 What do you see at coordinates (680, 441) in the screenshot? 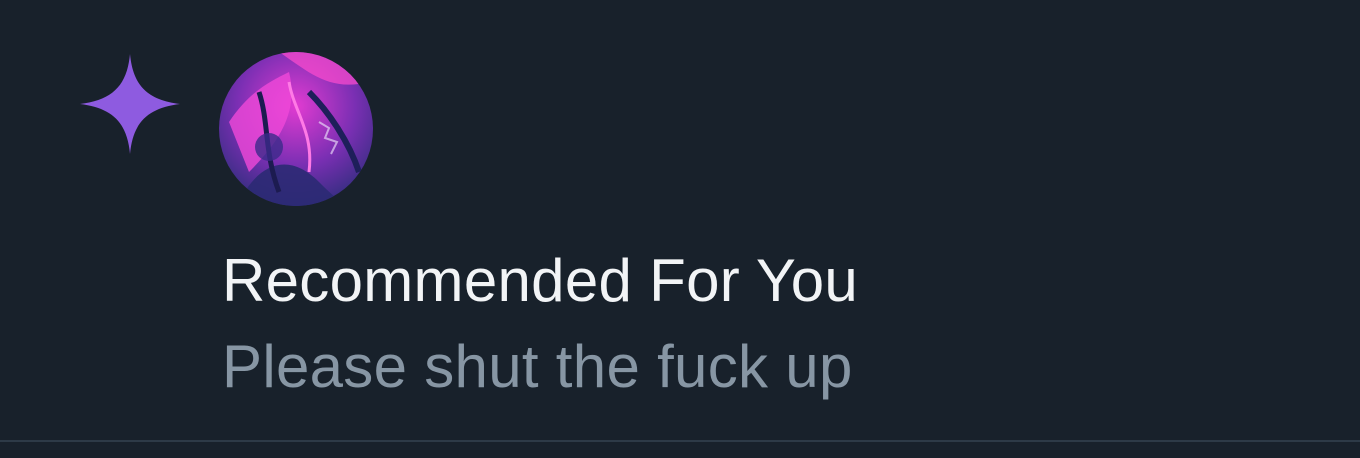
I see `divider` at bounding box center [680, 441].